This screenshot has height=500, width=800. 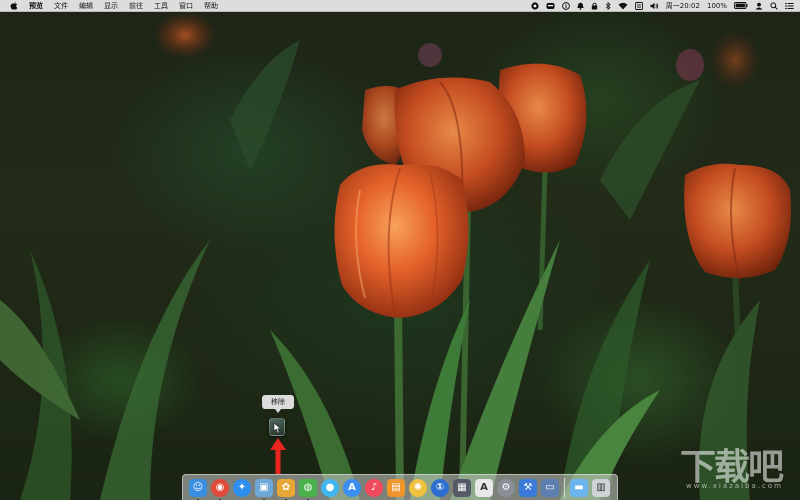 What do you see at coordinates (330, 487) in the screenshot?
I see `messages-icon: ●` at bounding box center [330, 487].